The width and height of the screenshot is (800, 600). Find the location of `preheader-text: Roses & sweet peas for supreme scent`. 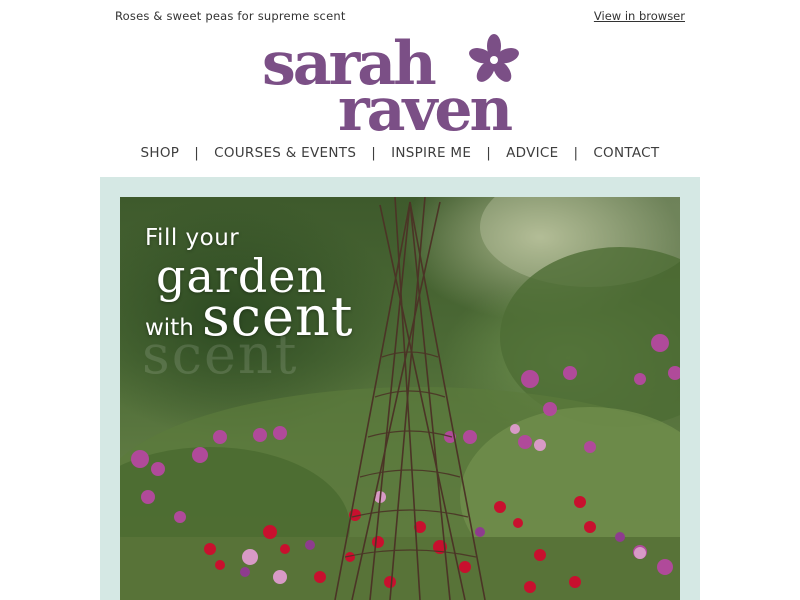

preheader-text: Roses & sweet peas for supreme scent is located at coordinates (230, 16).